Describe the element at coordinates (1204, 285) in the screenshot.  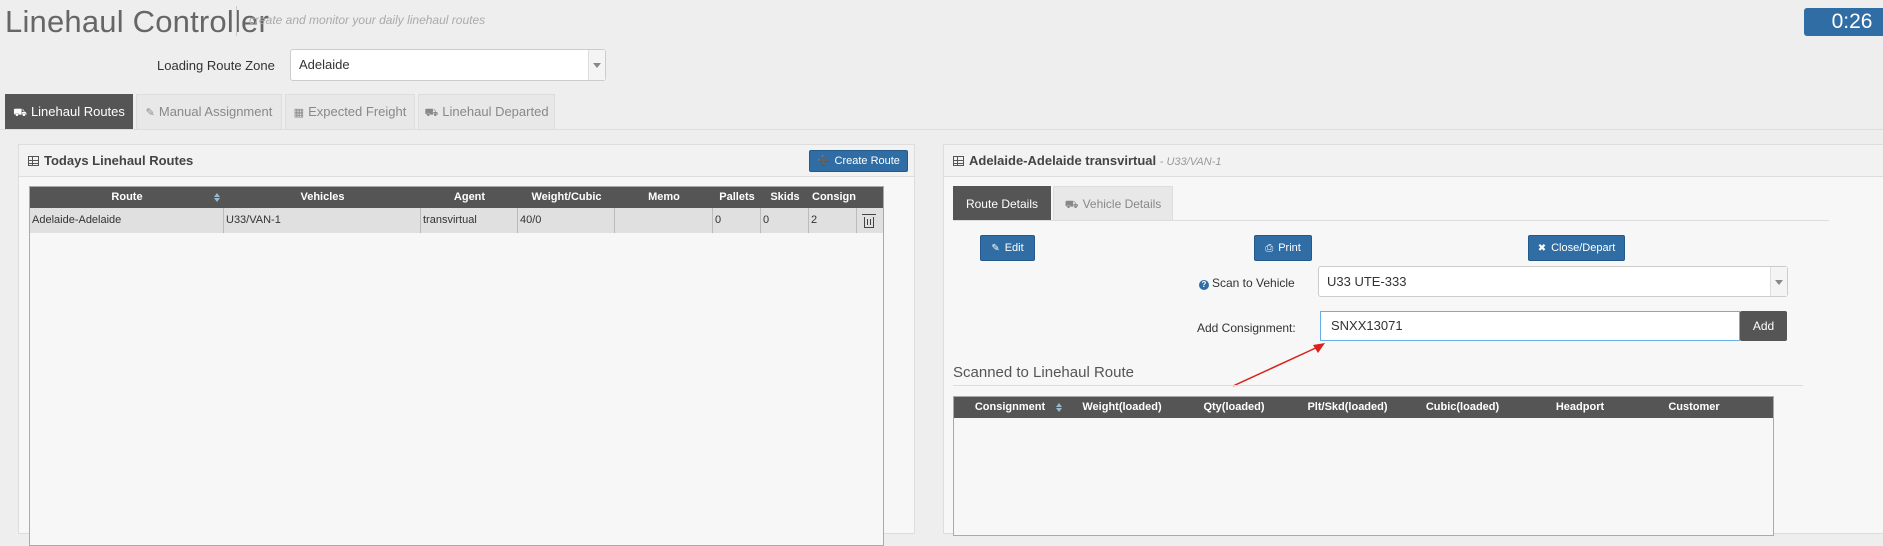
I see `help-icon: ?` at that location.